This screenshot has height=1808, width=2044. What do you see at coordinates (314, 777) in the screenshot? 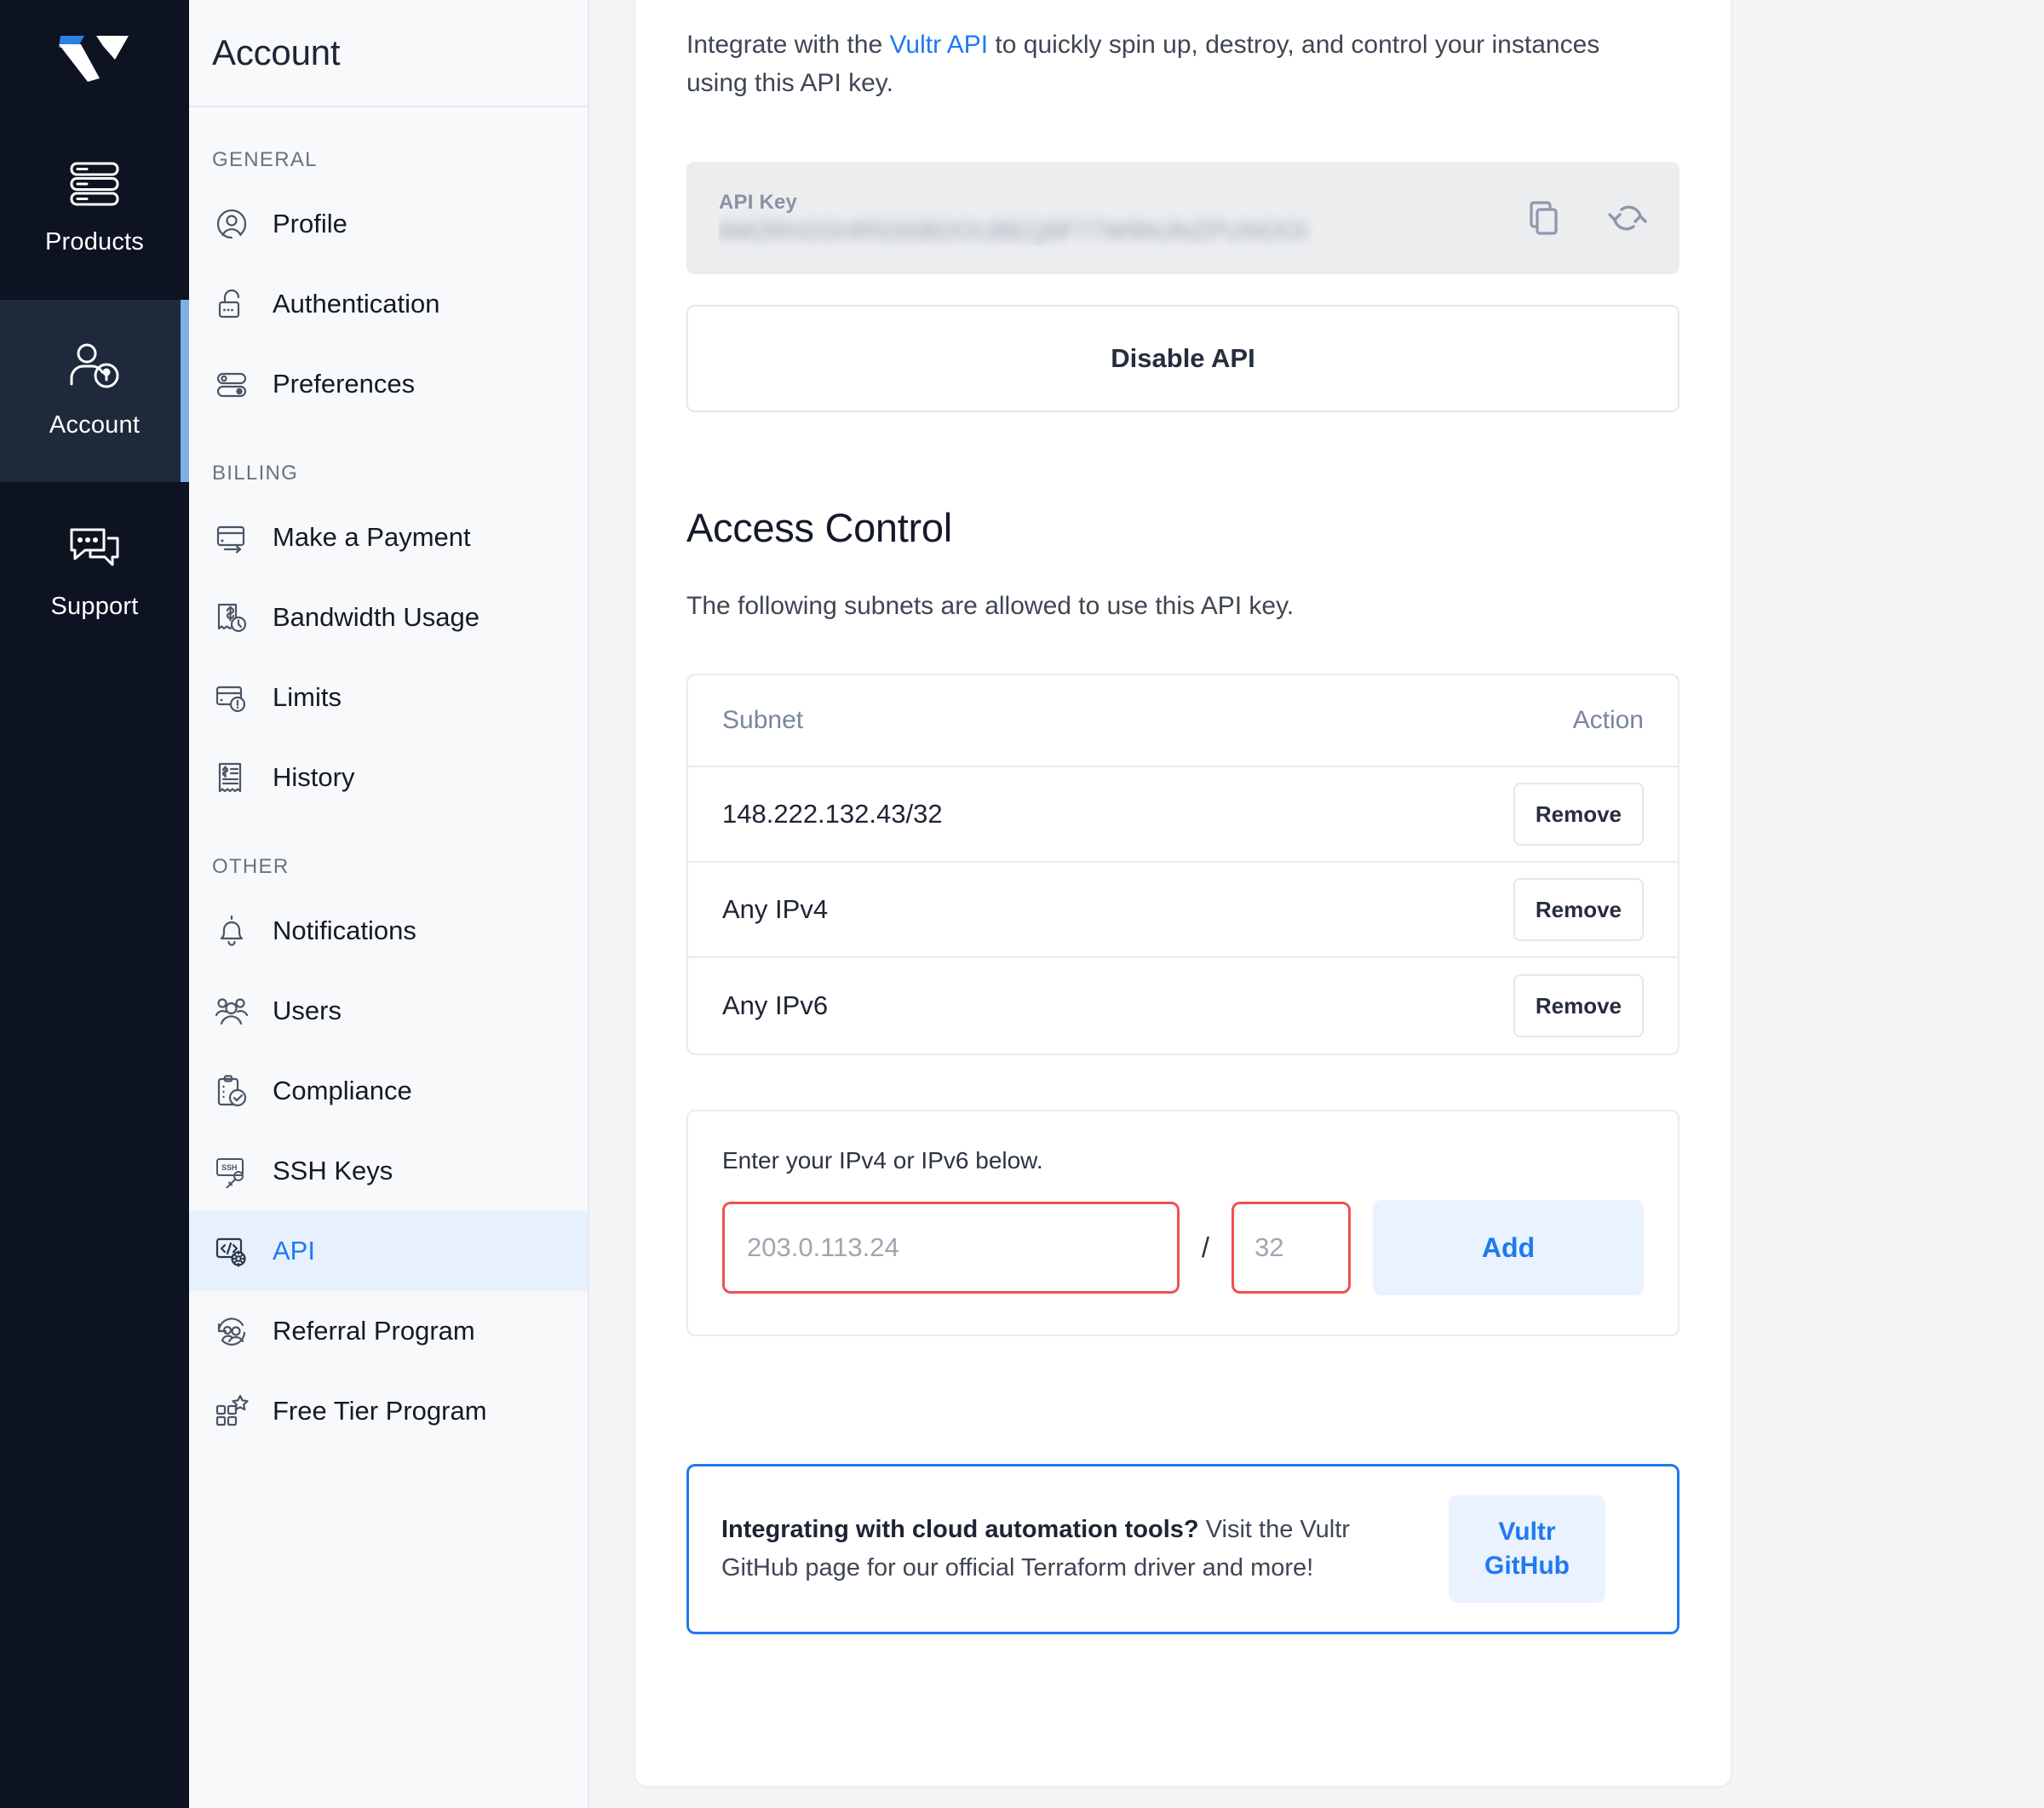
I see `sidebar-label-history: History` at bounding box center [314, 777].